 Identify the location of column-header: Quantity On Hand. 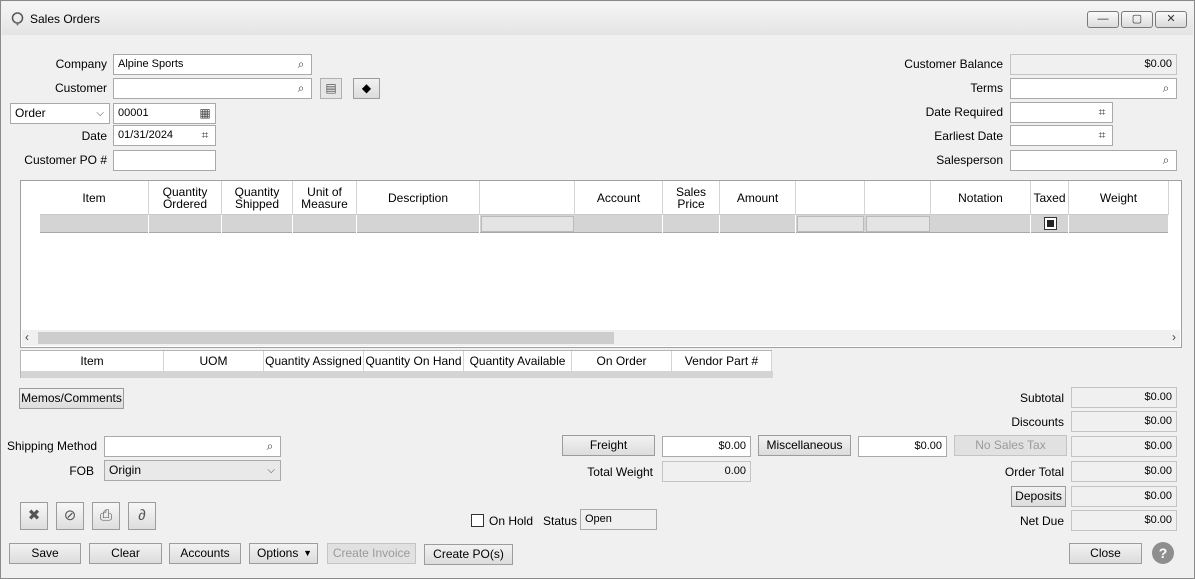
(414, 361).